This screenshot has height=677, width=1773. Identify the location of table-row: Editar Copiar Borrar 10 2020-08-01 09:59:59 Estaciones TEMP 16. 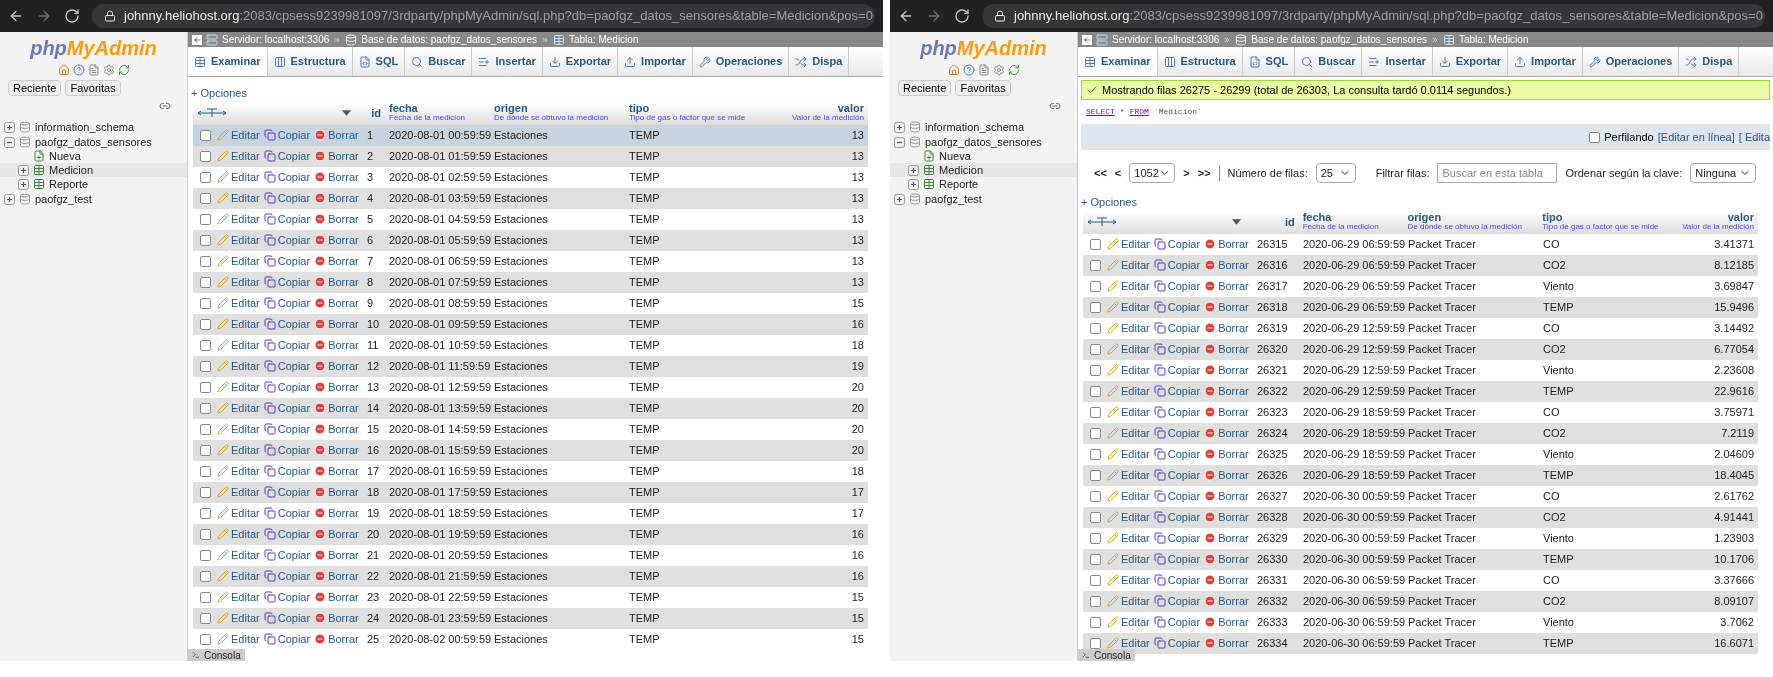
(530, 324).